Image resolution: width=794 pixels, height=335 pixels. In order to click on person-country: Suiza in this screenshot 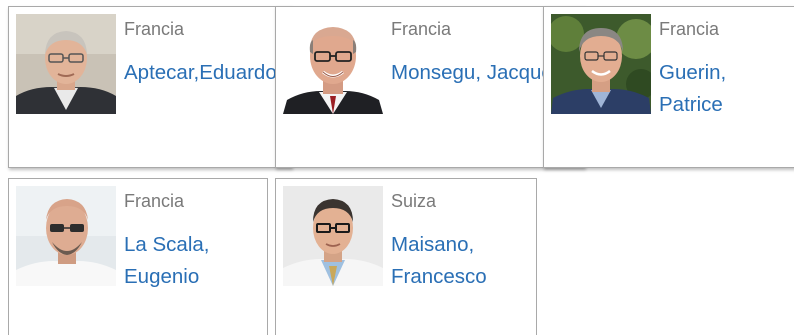, I will do `click(414, 201)`.